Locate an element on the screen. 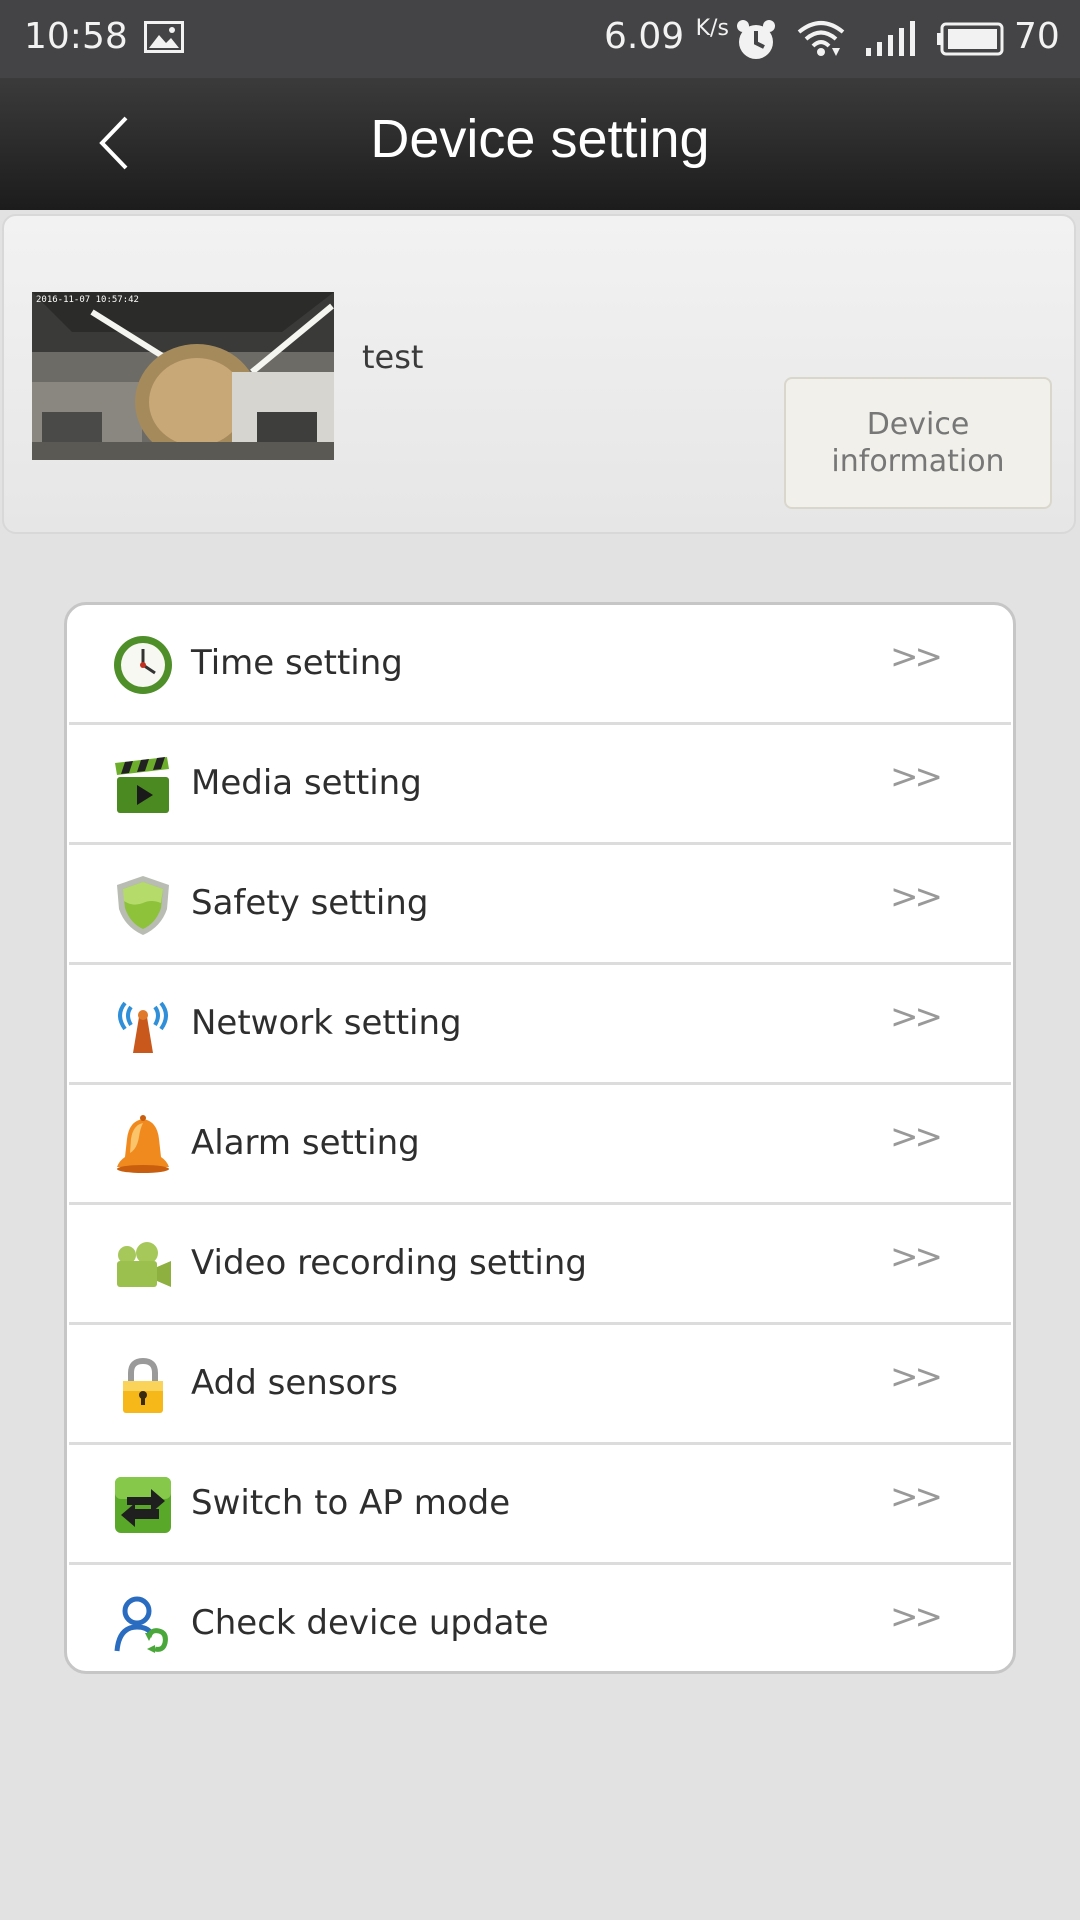  menu-item-network-setting: Network setting >> is located at coordinates (540, 1025).